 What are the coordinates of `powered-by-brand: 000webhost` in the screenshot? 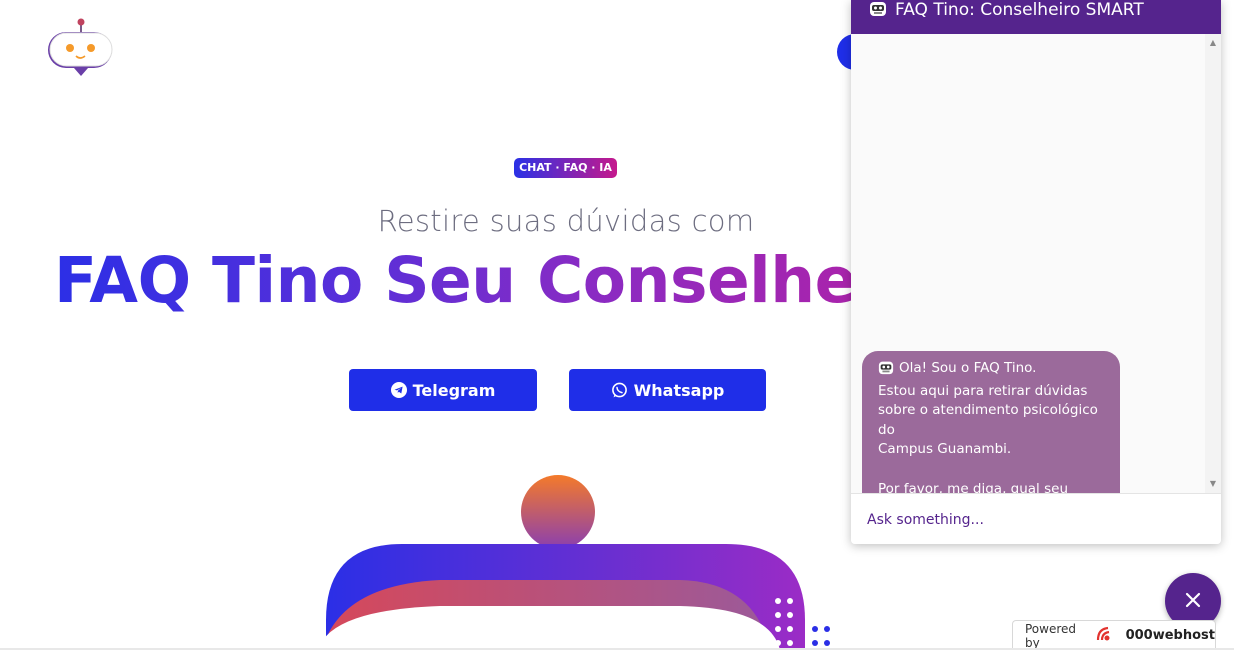 It's located at (1170, 635).